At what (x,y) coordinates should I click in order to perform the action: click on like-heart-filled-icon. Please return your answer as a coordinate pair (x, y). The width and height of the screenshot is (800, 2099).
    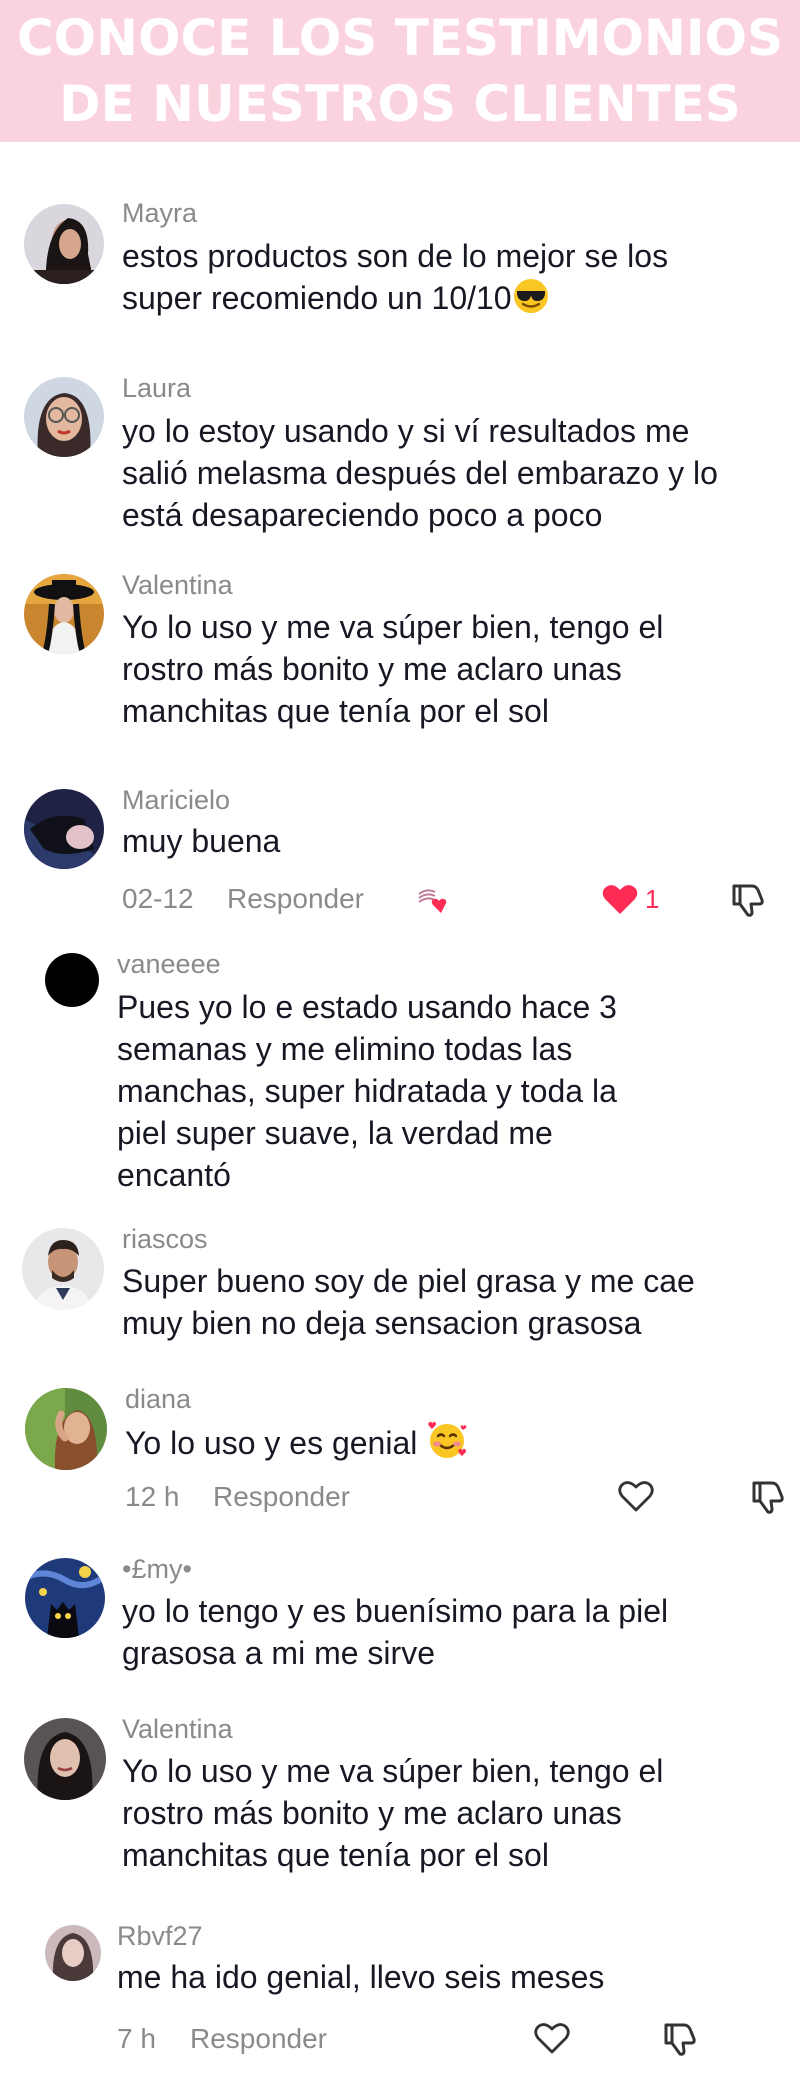
    Looking at the image, I should click on (620, 899).